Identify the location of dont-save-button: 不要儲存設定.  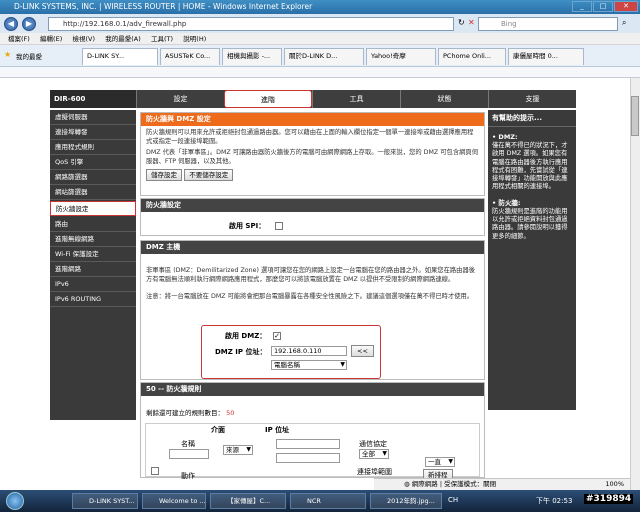
(209, 175).